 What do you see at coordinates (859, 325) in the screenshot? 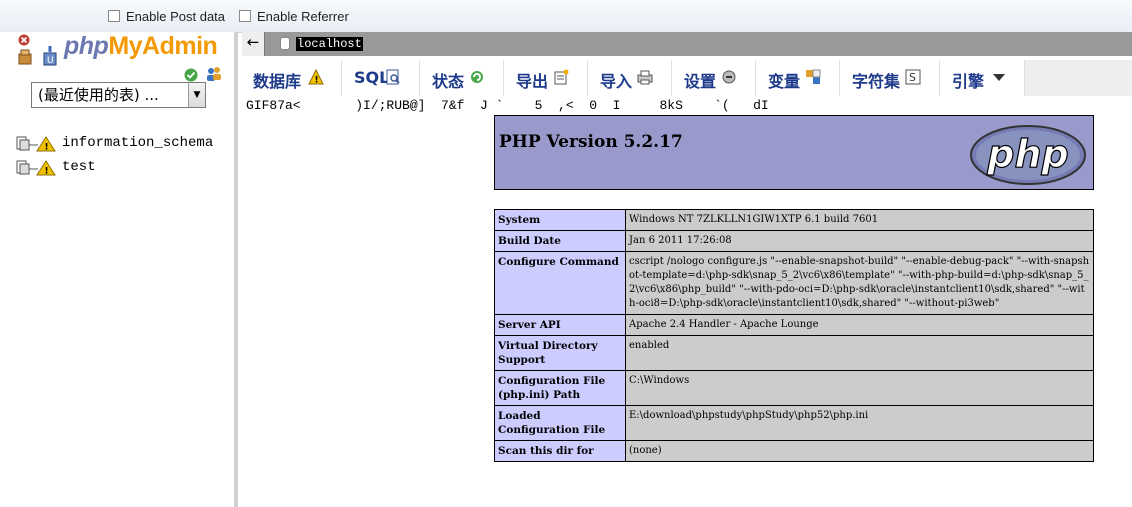
I see `config-value: Apache 2.4 Handler - Apache Lounge` at bounding box center [859, 325].